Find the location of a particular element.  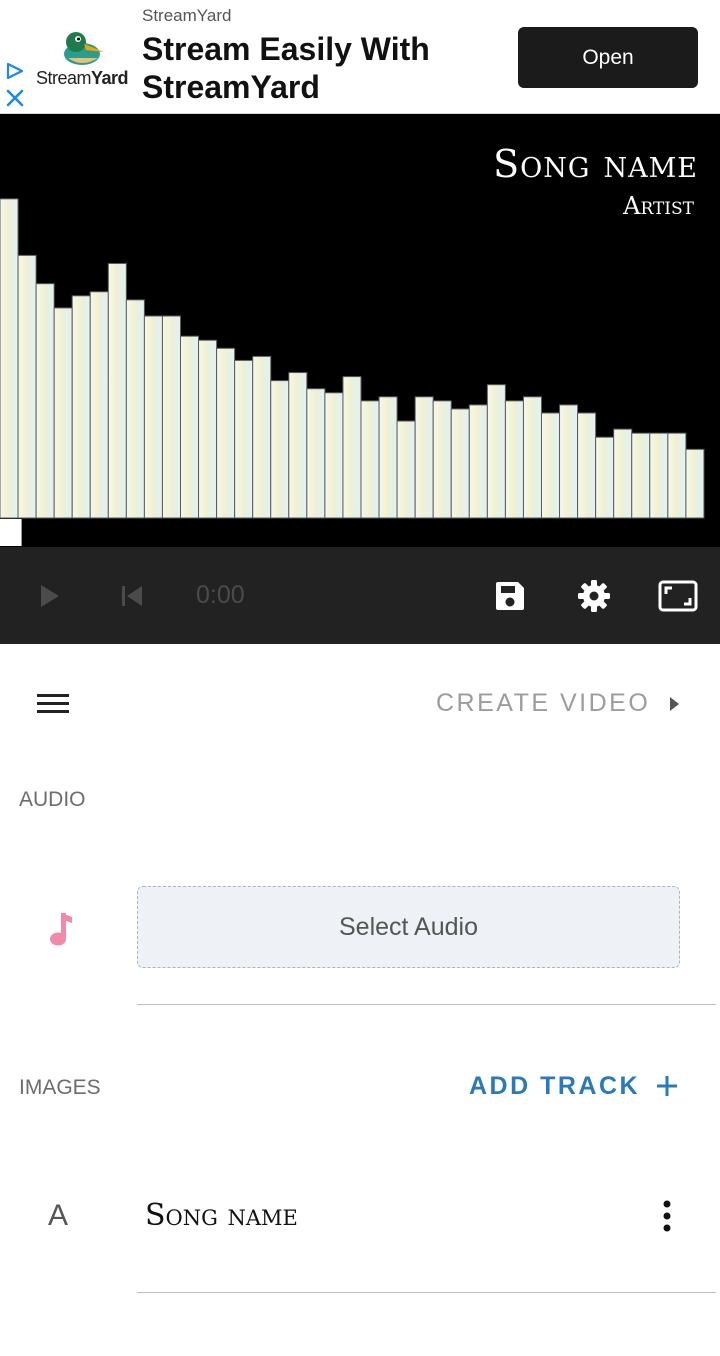

text-track-name: Song name is located at coordinates (221, 1215).